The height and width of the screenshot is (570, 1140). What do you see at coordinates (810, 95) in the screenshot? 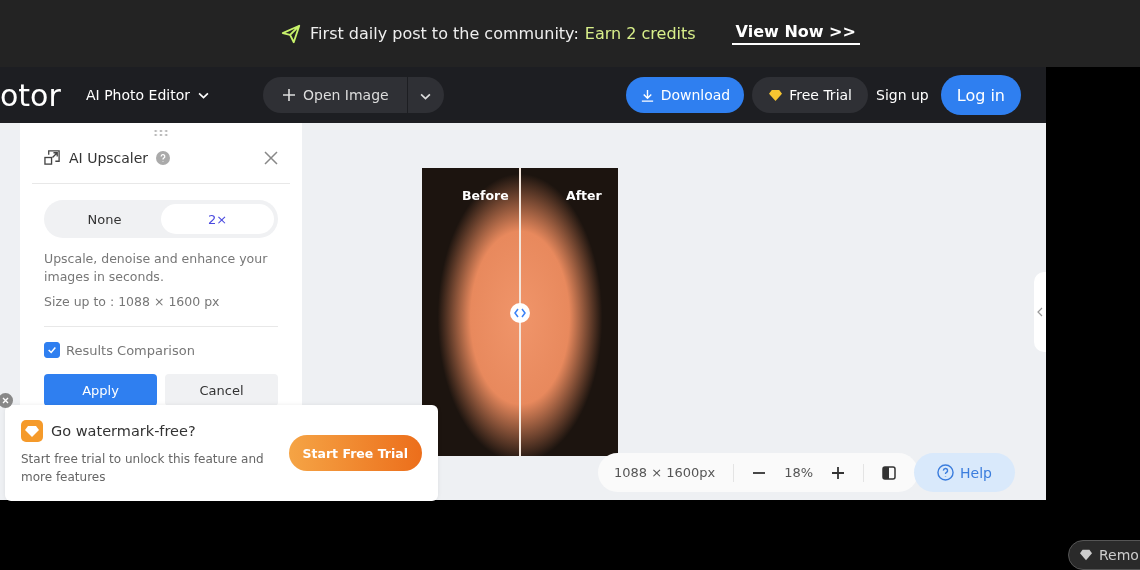
I see `free-trial-button: Free Trial` at bounding box center [810, 95].